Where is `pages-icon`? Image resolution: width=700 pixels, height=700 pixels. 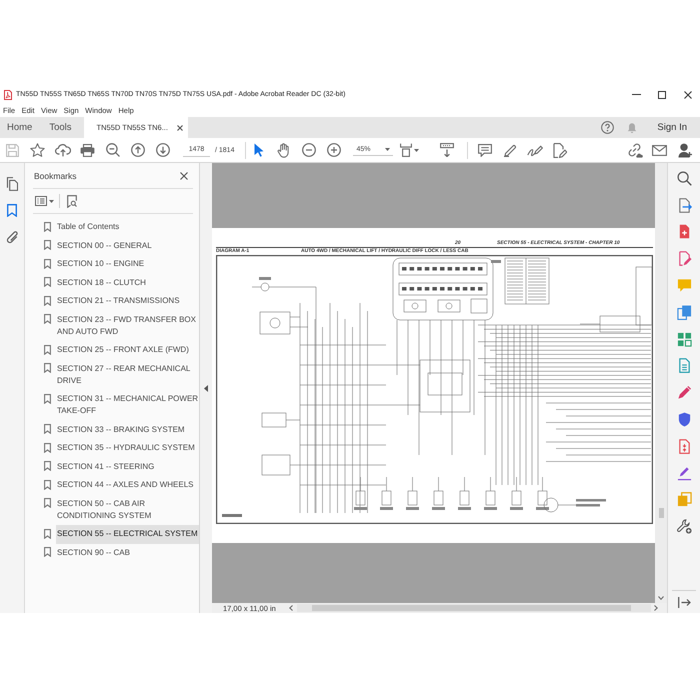 pages-icon is located at coordinates (12, 183).